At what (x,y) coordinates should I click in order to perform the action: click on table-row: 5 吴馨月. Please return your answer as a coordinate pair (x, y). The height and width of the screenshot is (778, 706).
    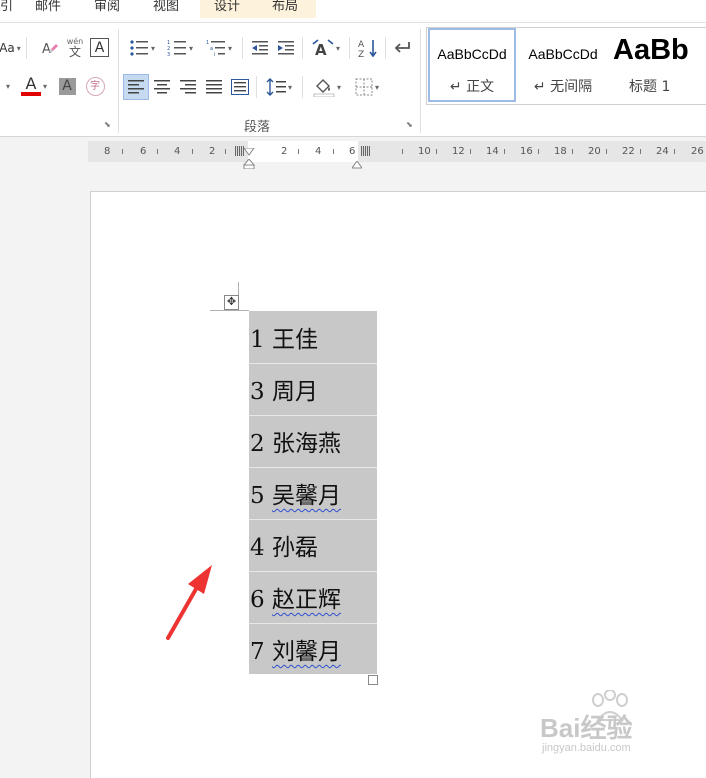
    Looking at the image, I should click on (313, 493).